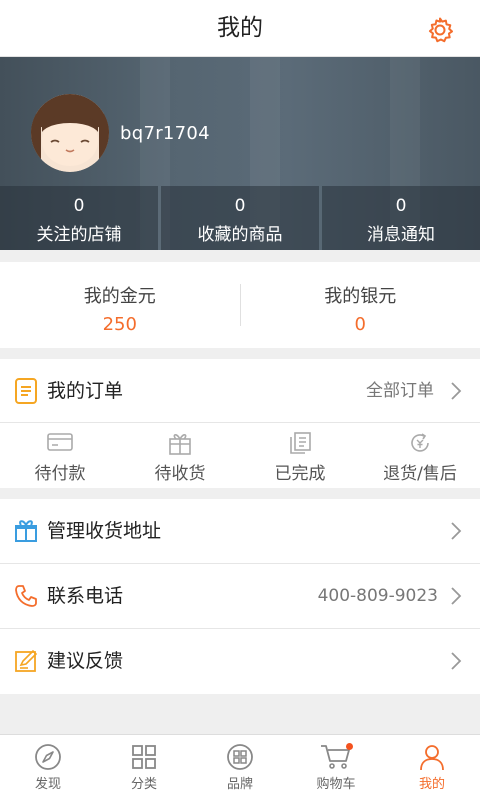 The image size is (480, 800). I want to click on bottom-tab-bar: 发现 分类 品牌 购物车 我的, so click(240, 767).